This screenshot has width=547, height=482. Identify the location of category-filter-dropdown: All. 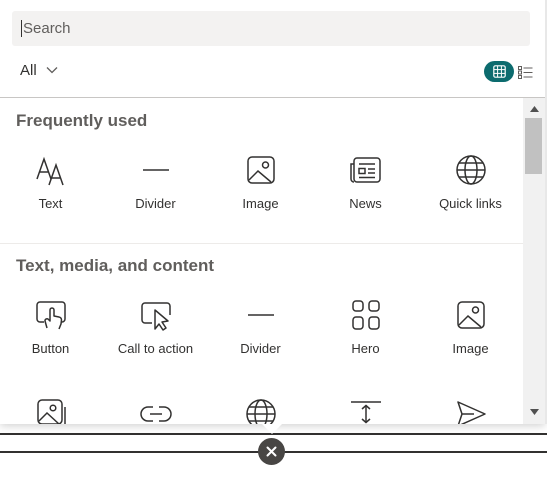
(39, 70).